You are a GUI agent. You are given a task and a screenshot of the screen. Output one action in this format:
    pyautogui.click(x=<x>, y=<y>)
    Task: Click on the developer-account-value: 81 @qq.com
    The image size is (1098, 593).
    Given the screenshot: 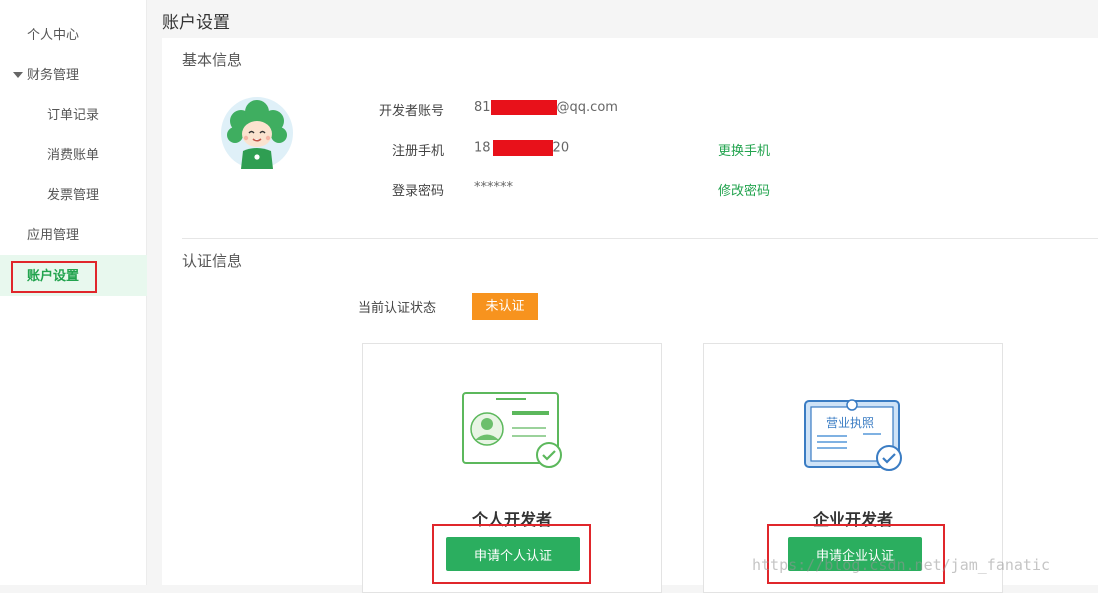 What is the action you would take?
    pyautogui.click(x=546, y=107)
    